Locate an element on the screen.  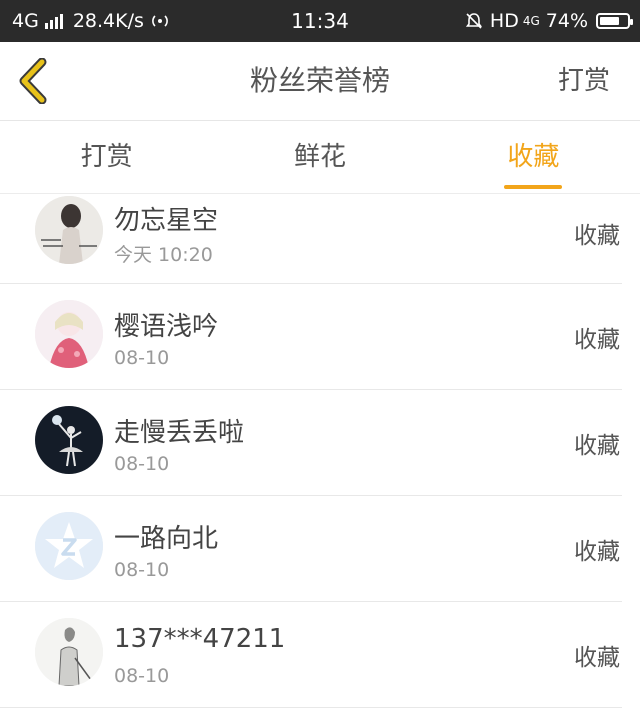
girl-photo-avatar-icon is located at coordinates (69, 230).